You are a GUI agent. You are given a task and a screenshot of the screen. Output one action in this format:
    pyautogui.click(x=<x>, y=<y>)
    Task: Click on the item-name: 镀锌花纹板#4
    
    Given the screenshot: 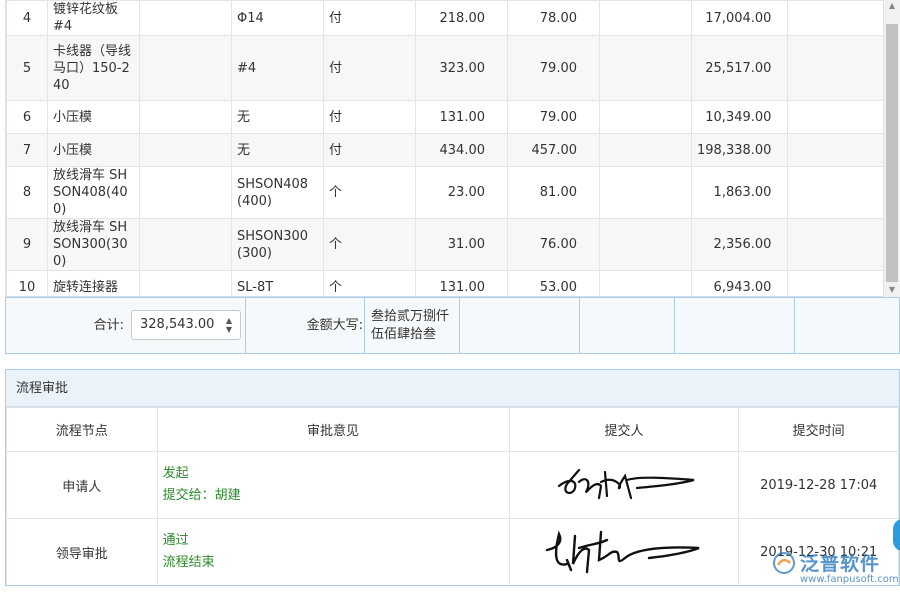 What is the action you would take?
    pyautogui.click(x=93, y=18)
    